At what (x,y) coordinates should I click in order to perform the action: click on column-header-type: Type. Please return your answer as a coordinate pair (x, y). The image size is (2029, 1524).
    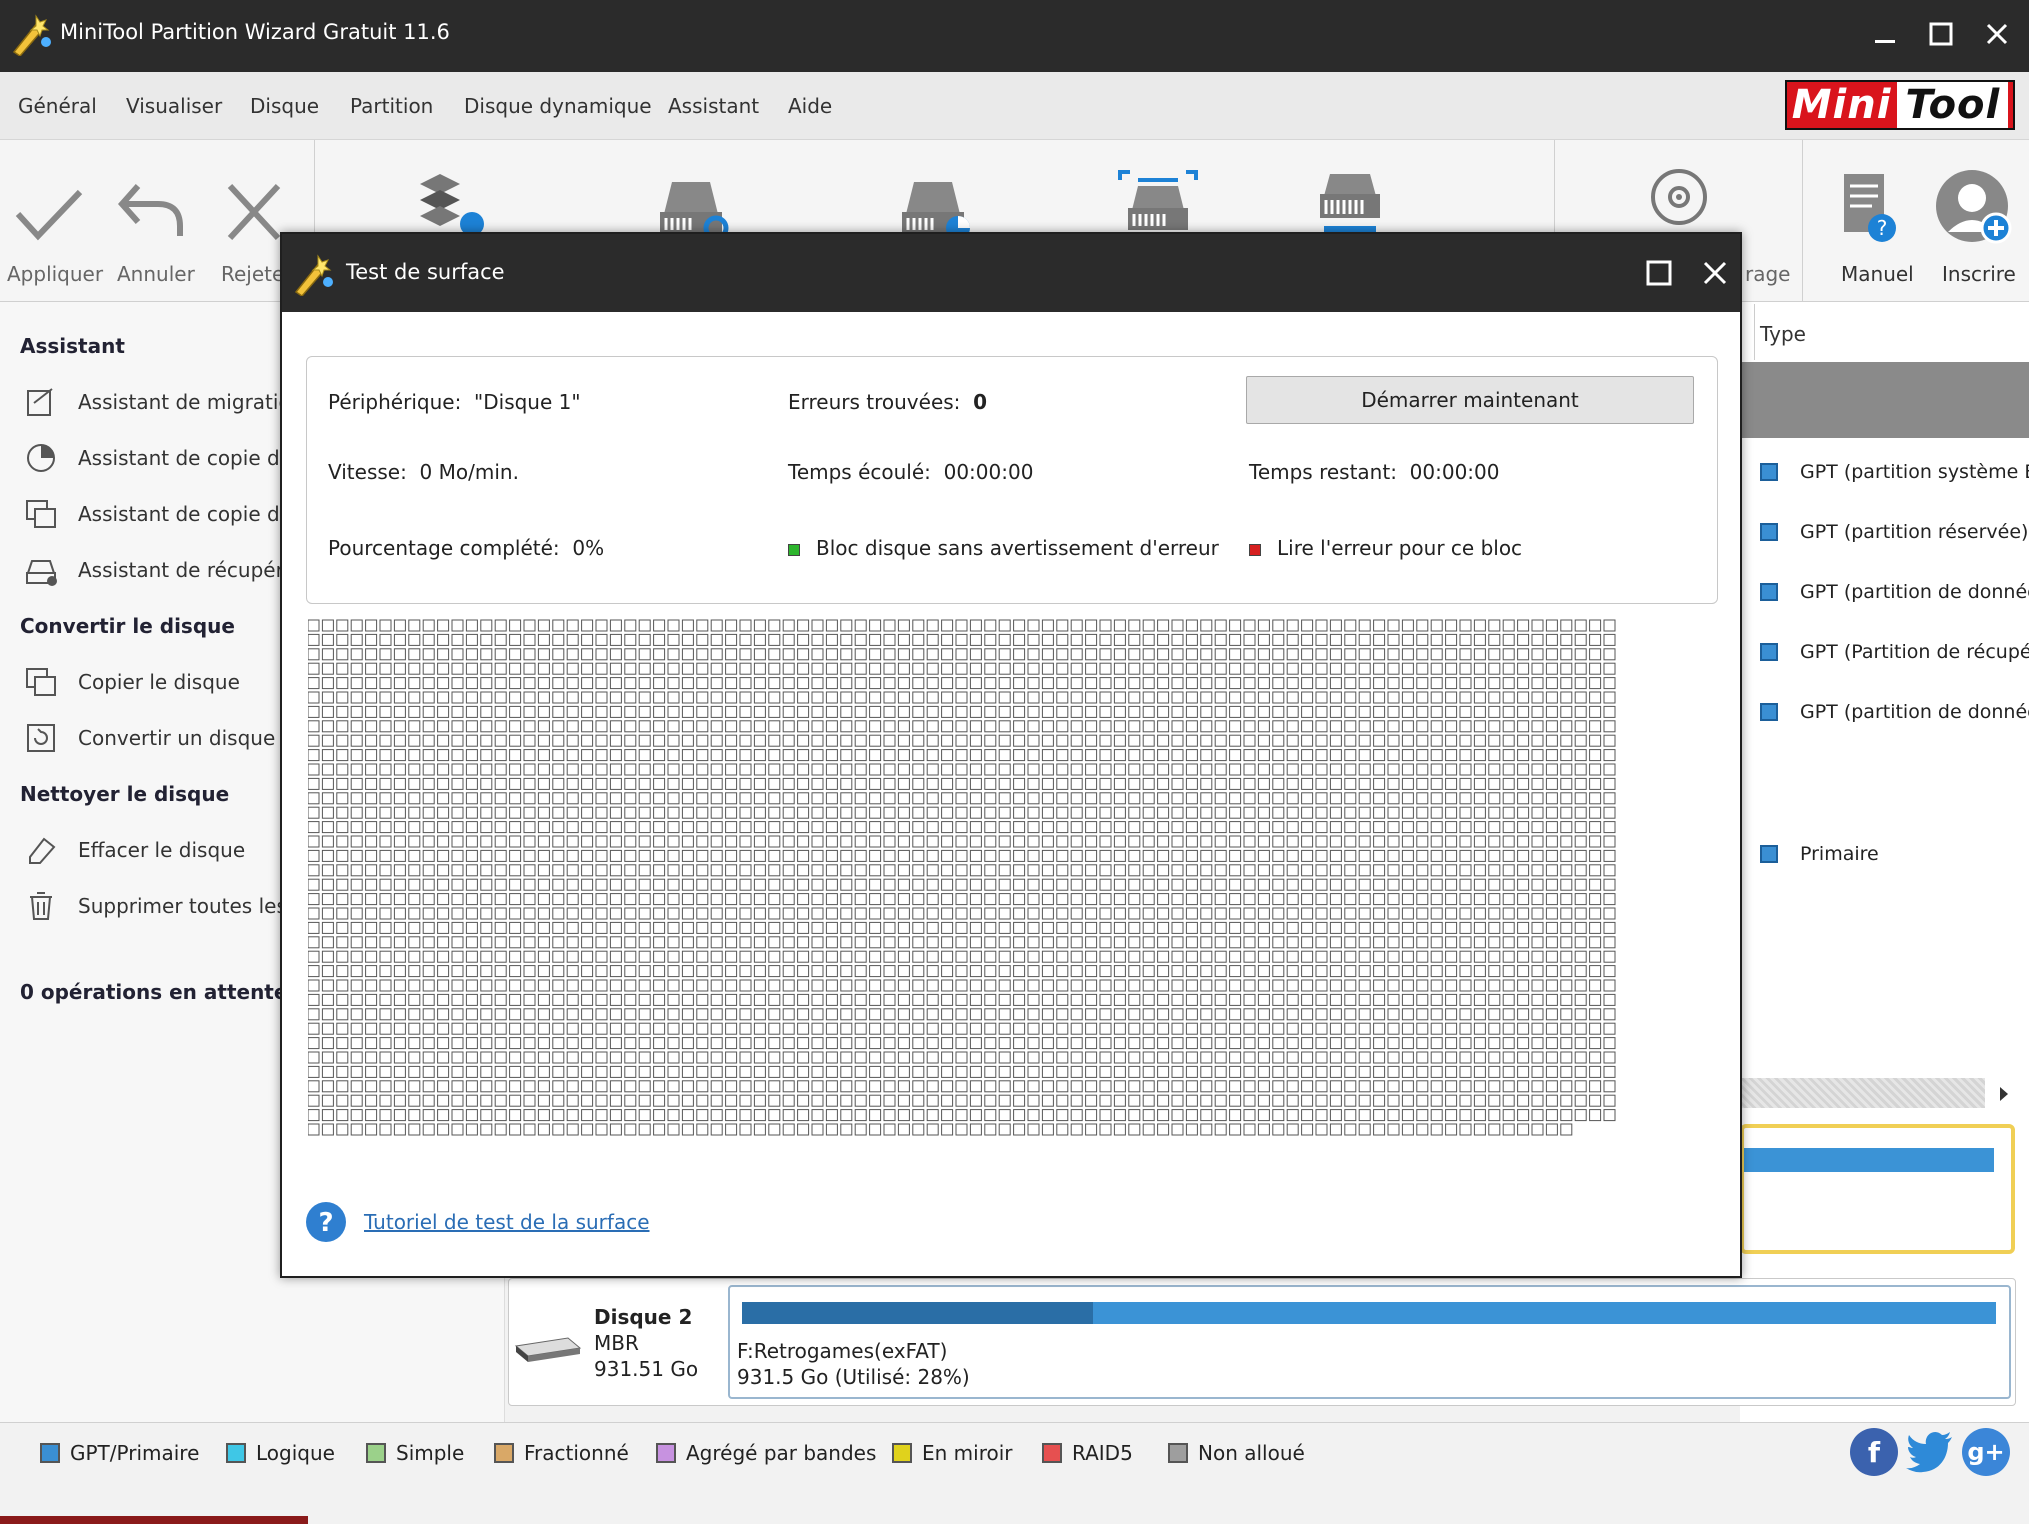
    Looking at the image, I should click on (1891, 332).